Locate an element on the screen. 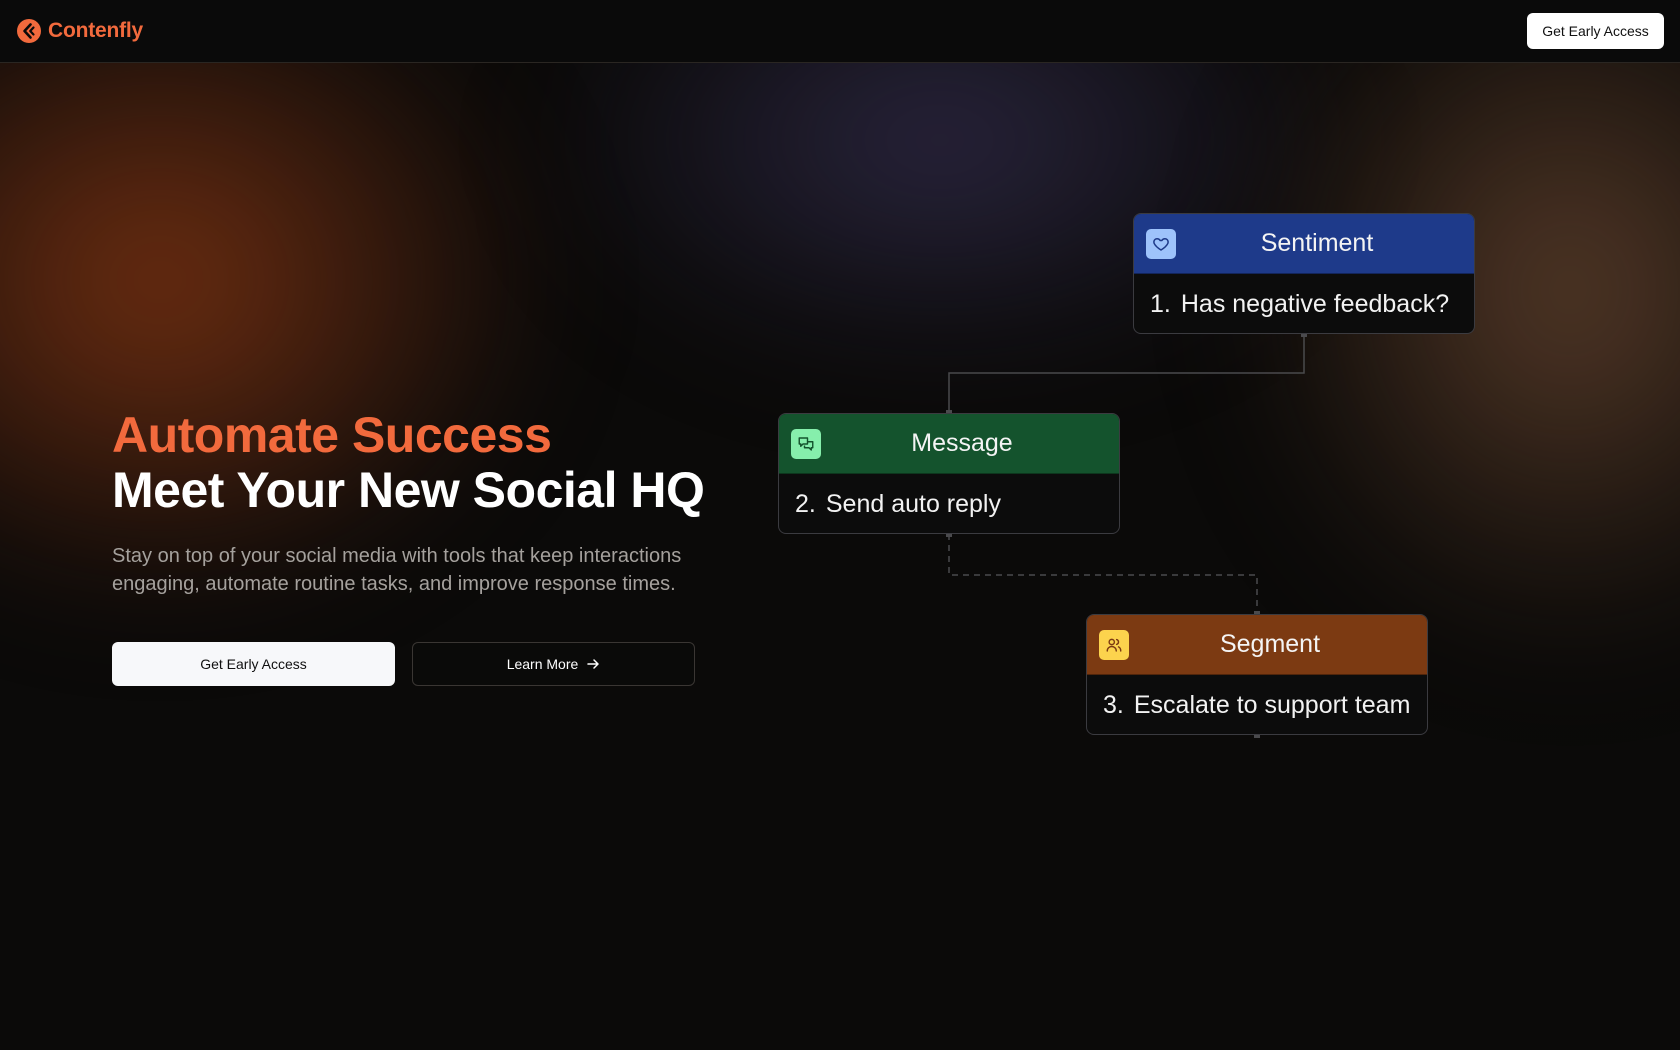  brand-logo-link: Contenfly is located at coordinates (79, 31).